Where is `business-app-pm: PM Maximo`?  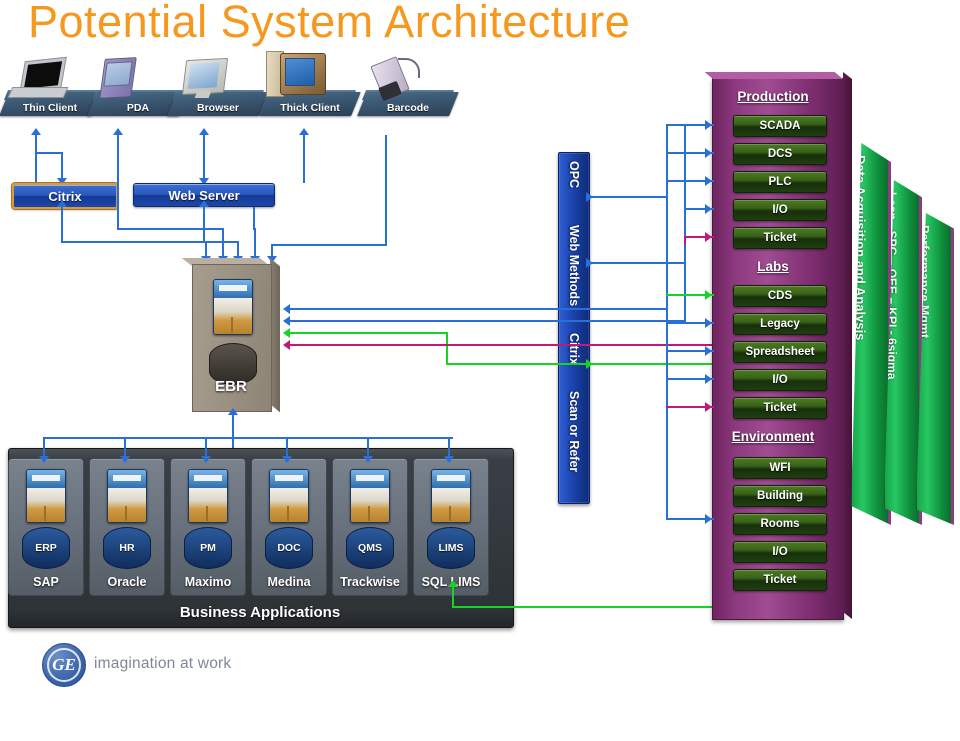 business-app-pm: PM Maximo is located at coordinates (208, 527).